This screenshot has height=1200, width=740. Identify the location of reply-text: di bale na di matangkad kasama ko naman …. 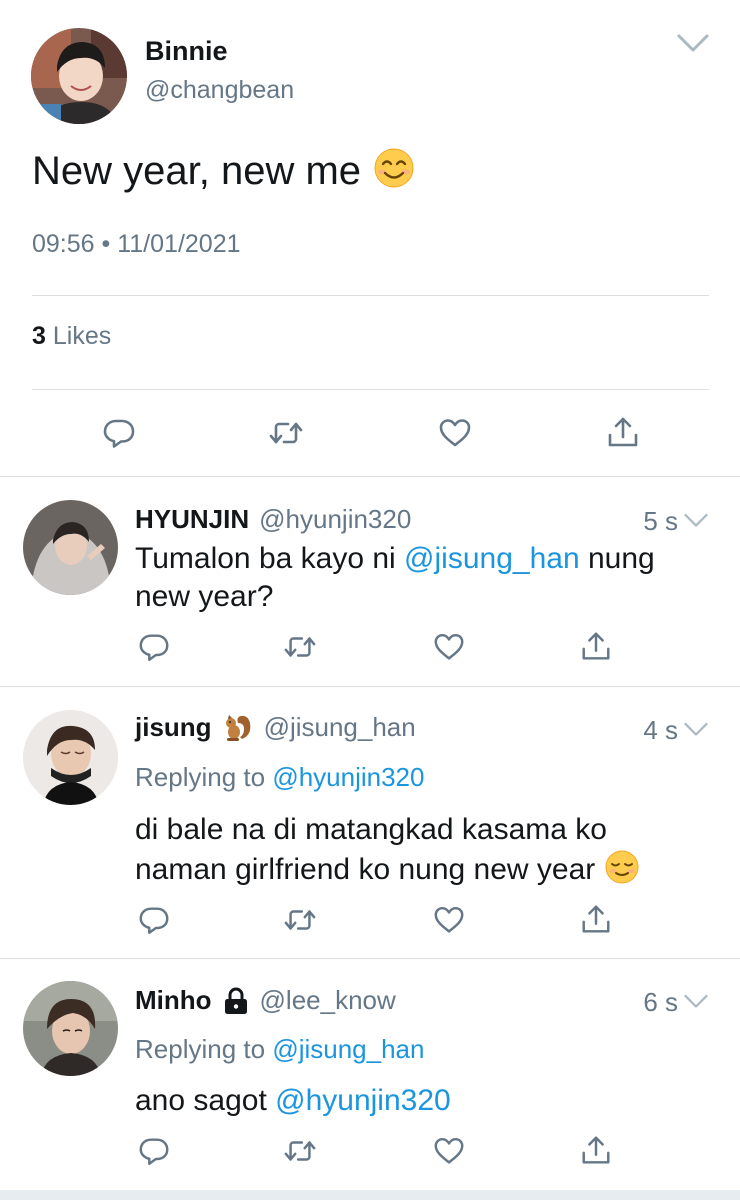
(417, 850).